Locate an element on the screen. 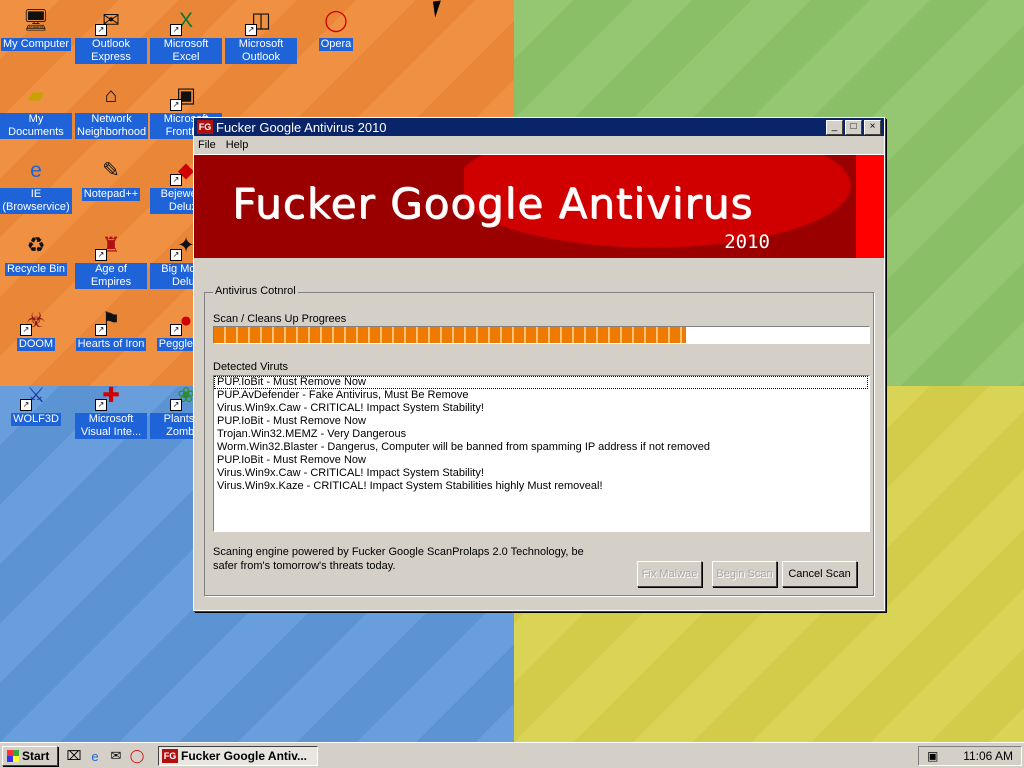 This screenshot has height=768, width=1024. hearts-of-iron-icon: ⚑ ↗ is located at coordinates (111, 320).